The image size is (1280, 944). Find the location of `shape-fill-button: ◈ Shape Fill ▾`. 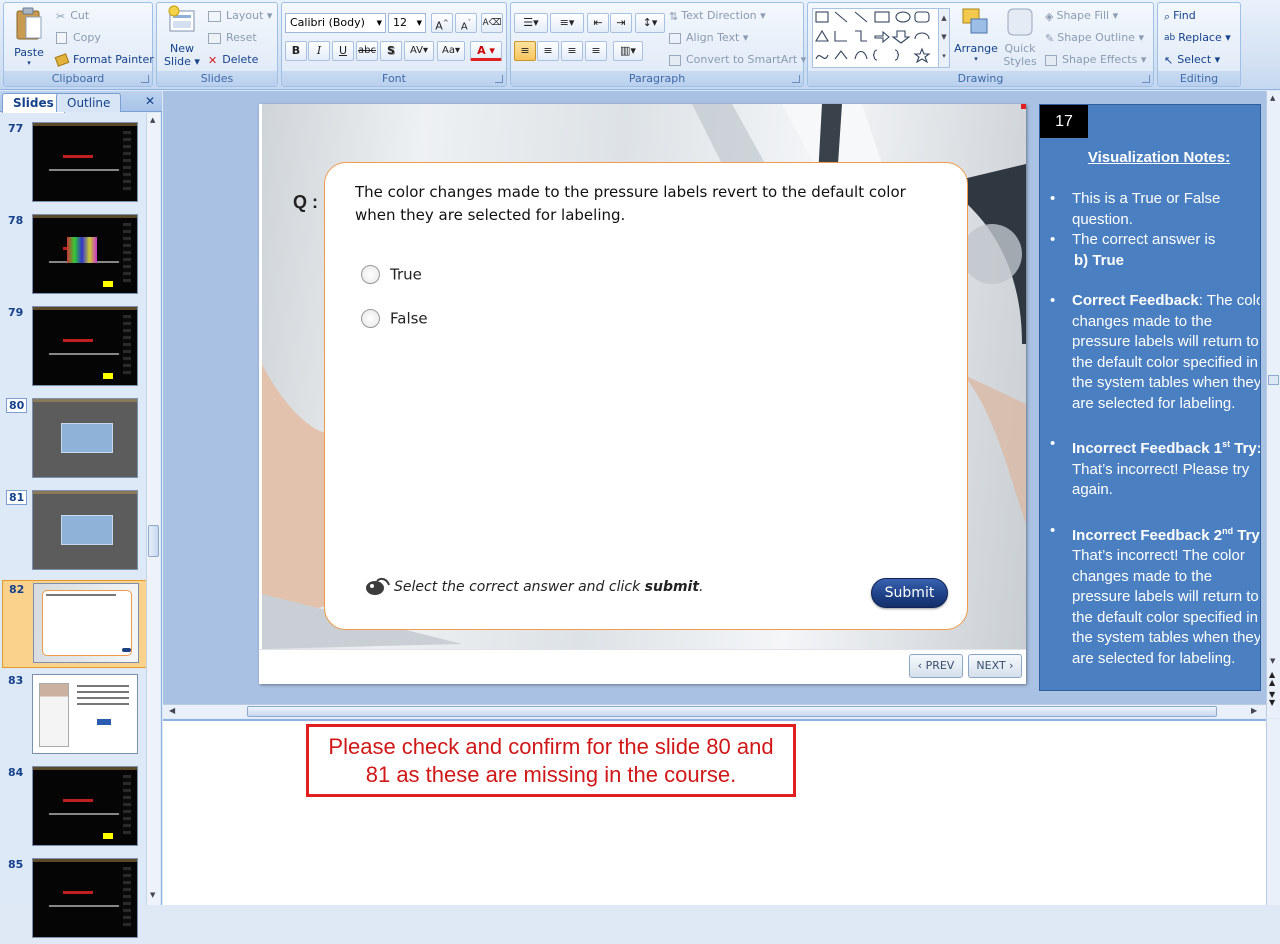

shape-fill-button: ◈ Shape Fill ▾ is located at coordinates (1081, 15).